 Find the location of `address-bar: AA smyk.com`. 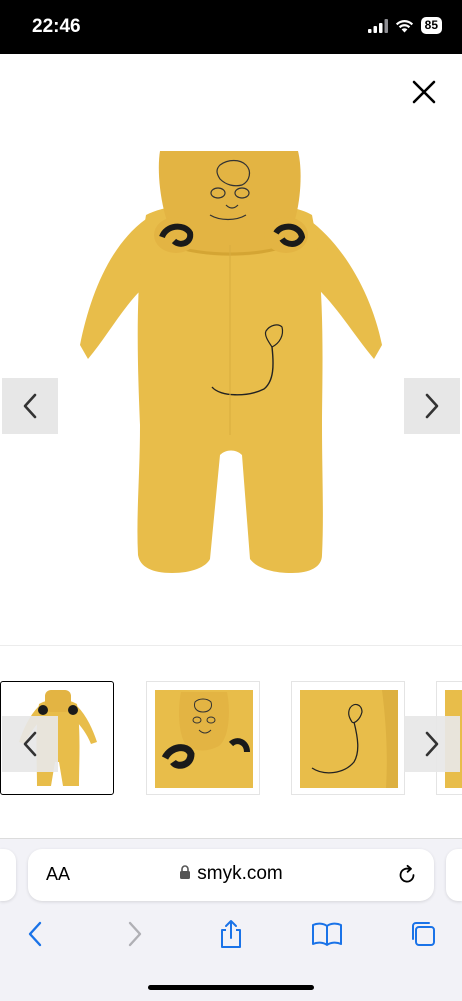

address-bar: AA smyk.com is located at coordinates (231, 875).